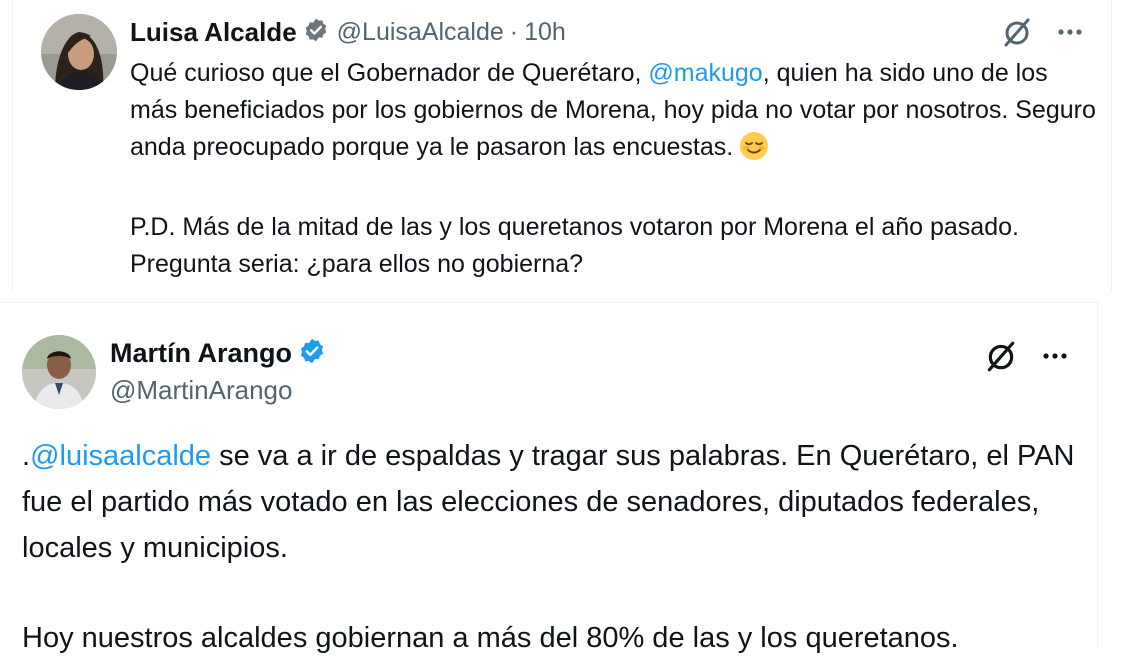 The width and height of the screenshot is (1129, 661). Describe the element at coordinates (120, 456) in the screenshot. I see `mention-link: @luisaalcalde` at that location.